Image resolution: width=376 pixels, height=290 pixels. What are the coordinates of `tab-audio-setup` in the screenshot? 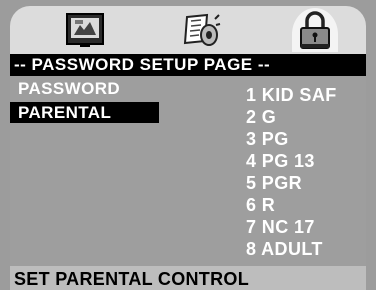 It's located at (201, 30).